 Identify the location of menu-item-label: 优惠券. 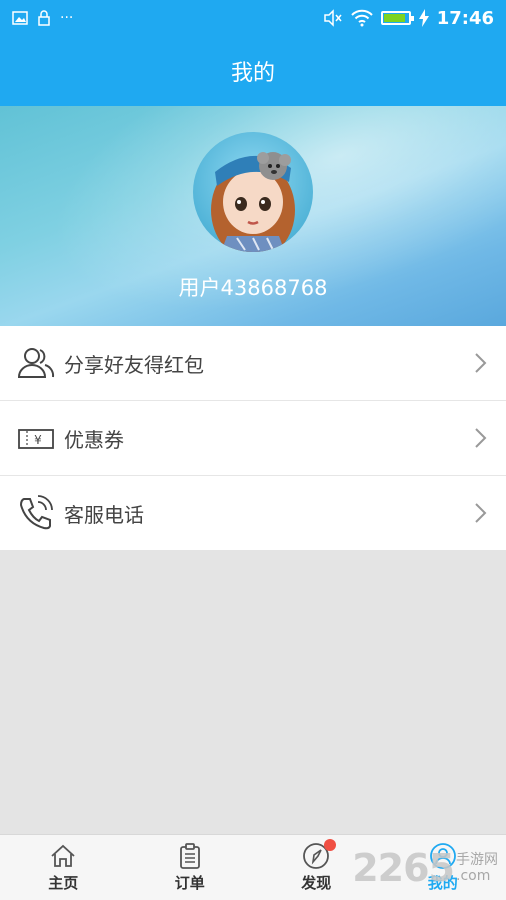
(94, 439).